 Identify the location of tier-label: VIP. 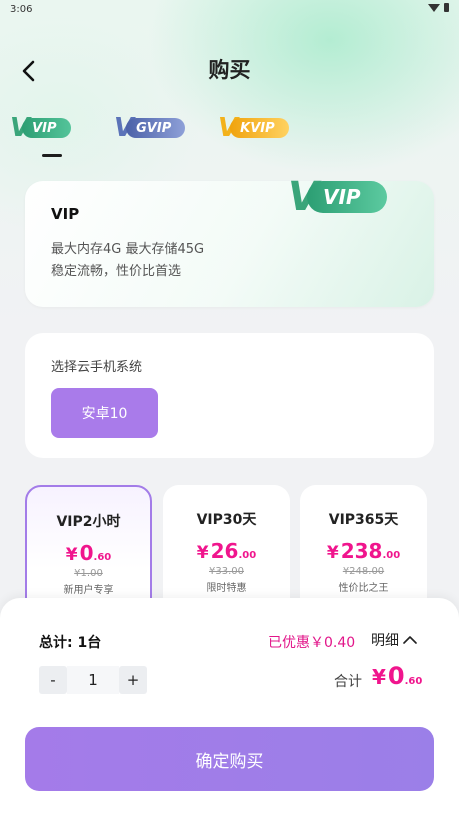
(46, 128).